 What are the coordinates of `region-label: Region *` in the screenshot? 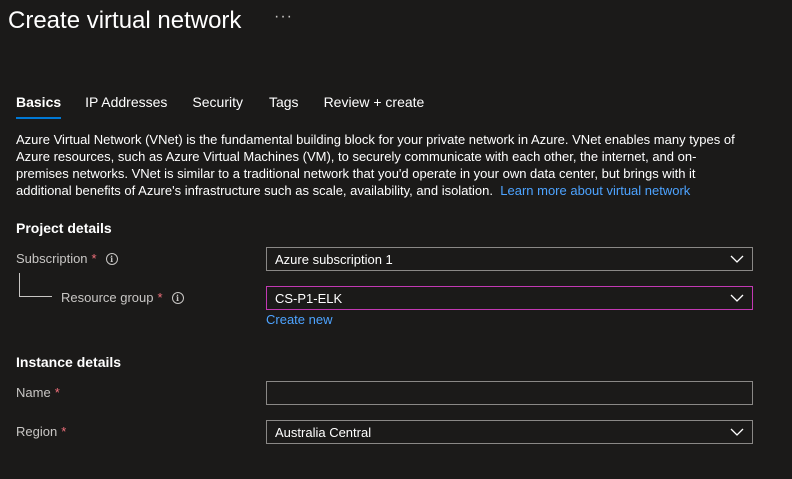 It's located at (41, 431).